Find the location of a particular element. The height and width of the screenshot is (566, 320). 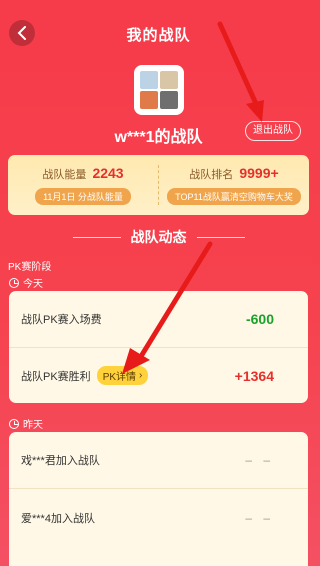

energy-stat: 战队能量 2243 11月1日 分战队能量 is located at coordinates (83, 185).